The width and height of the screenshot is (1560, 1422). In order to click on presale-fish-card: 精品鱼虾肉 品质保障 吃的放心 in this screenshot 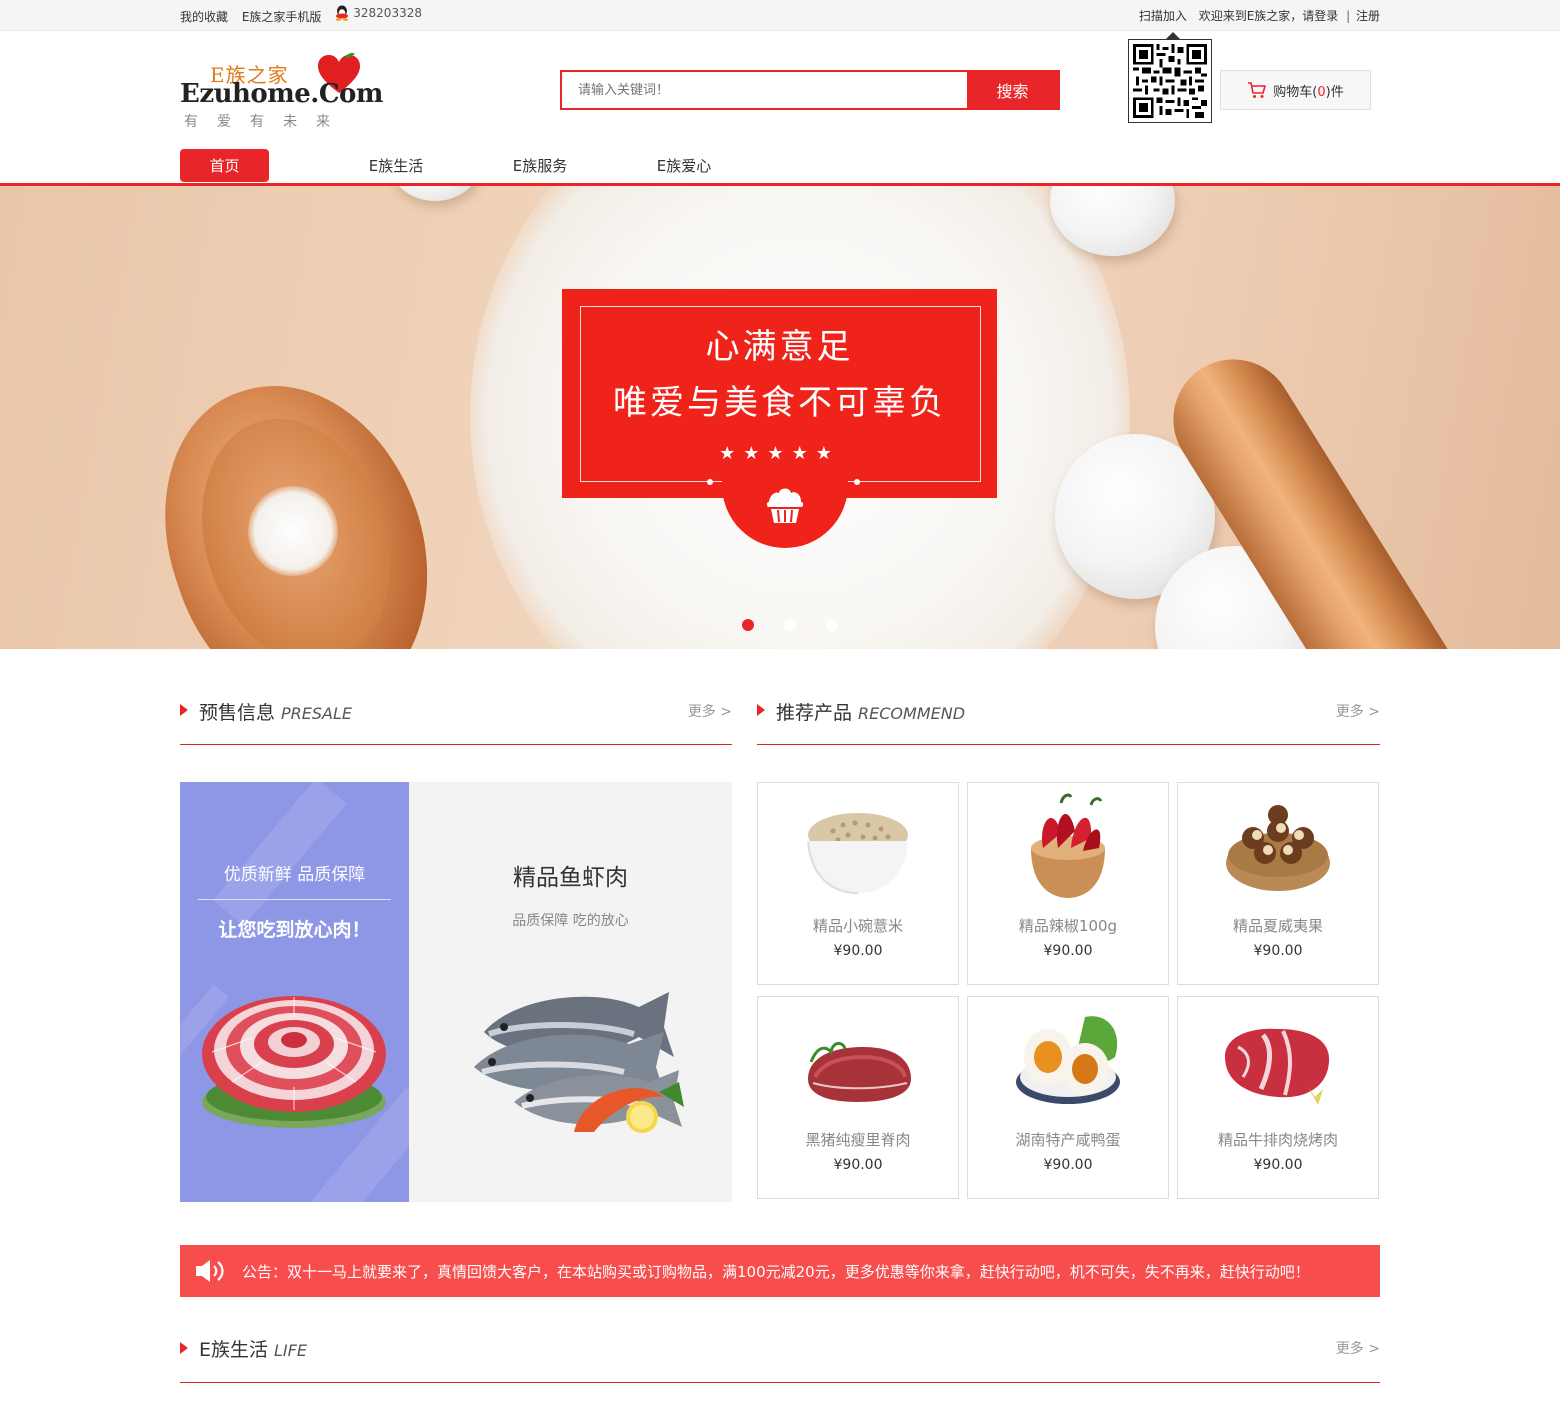, I will do `click(570, 992)`.